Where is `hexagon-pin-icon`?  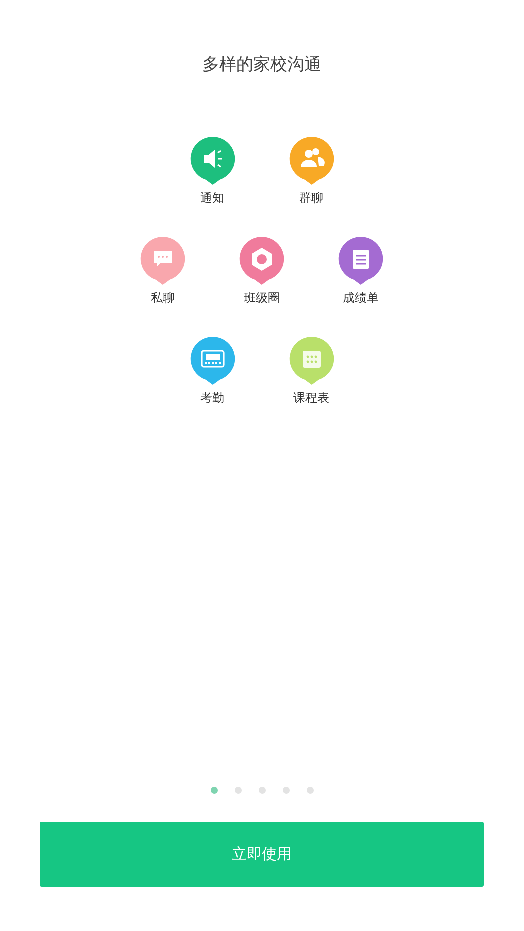 hexagon-pin-icon is located at coordinates (262, 261).